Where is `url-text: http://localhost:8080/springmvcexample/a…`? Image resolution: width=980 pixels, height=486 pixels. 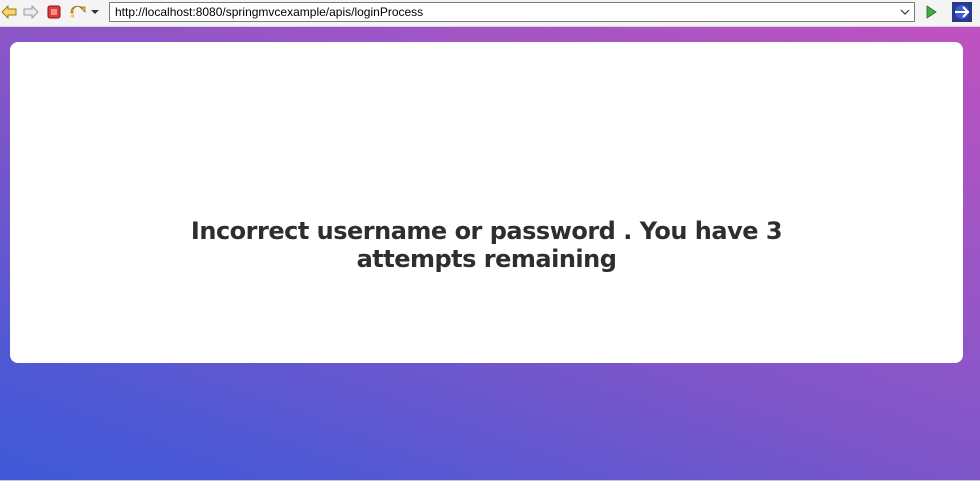
url-text: http://localhost:8080/springmvcexample/a… is located at coordinates (269, 12).